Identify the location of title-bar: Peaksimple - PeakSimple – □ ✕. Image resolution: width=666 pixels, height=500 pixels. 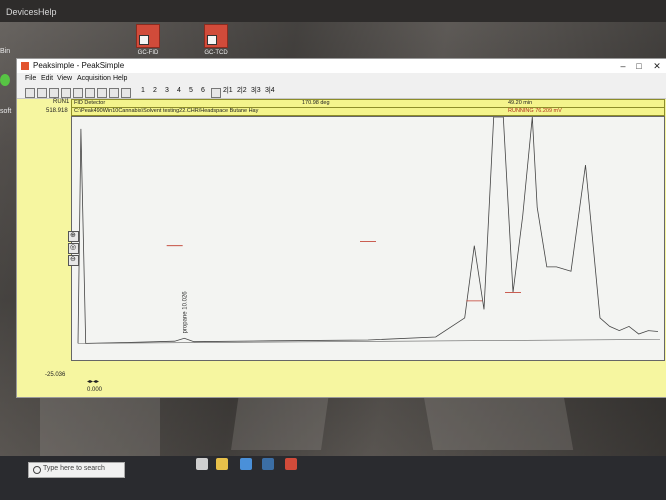
(341, 66).